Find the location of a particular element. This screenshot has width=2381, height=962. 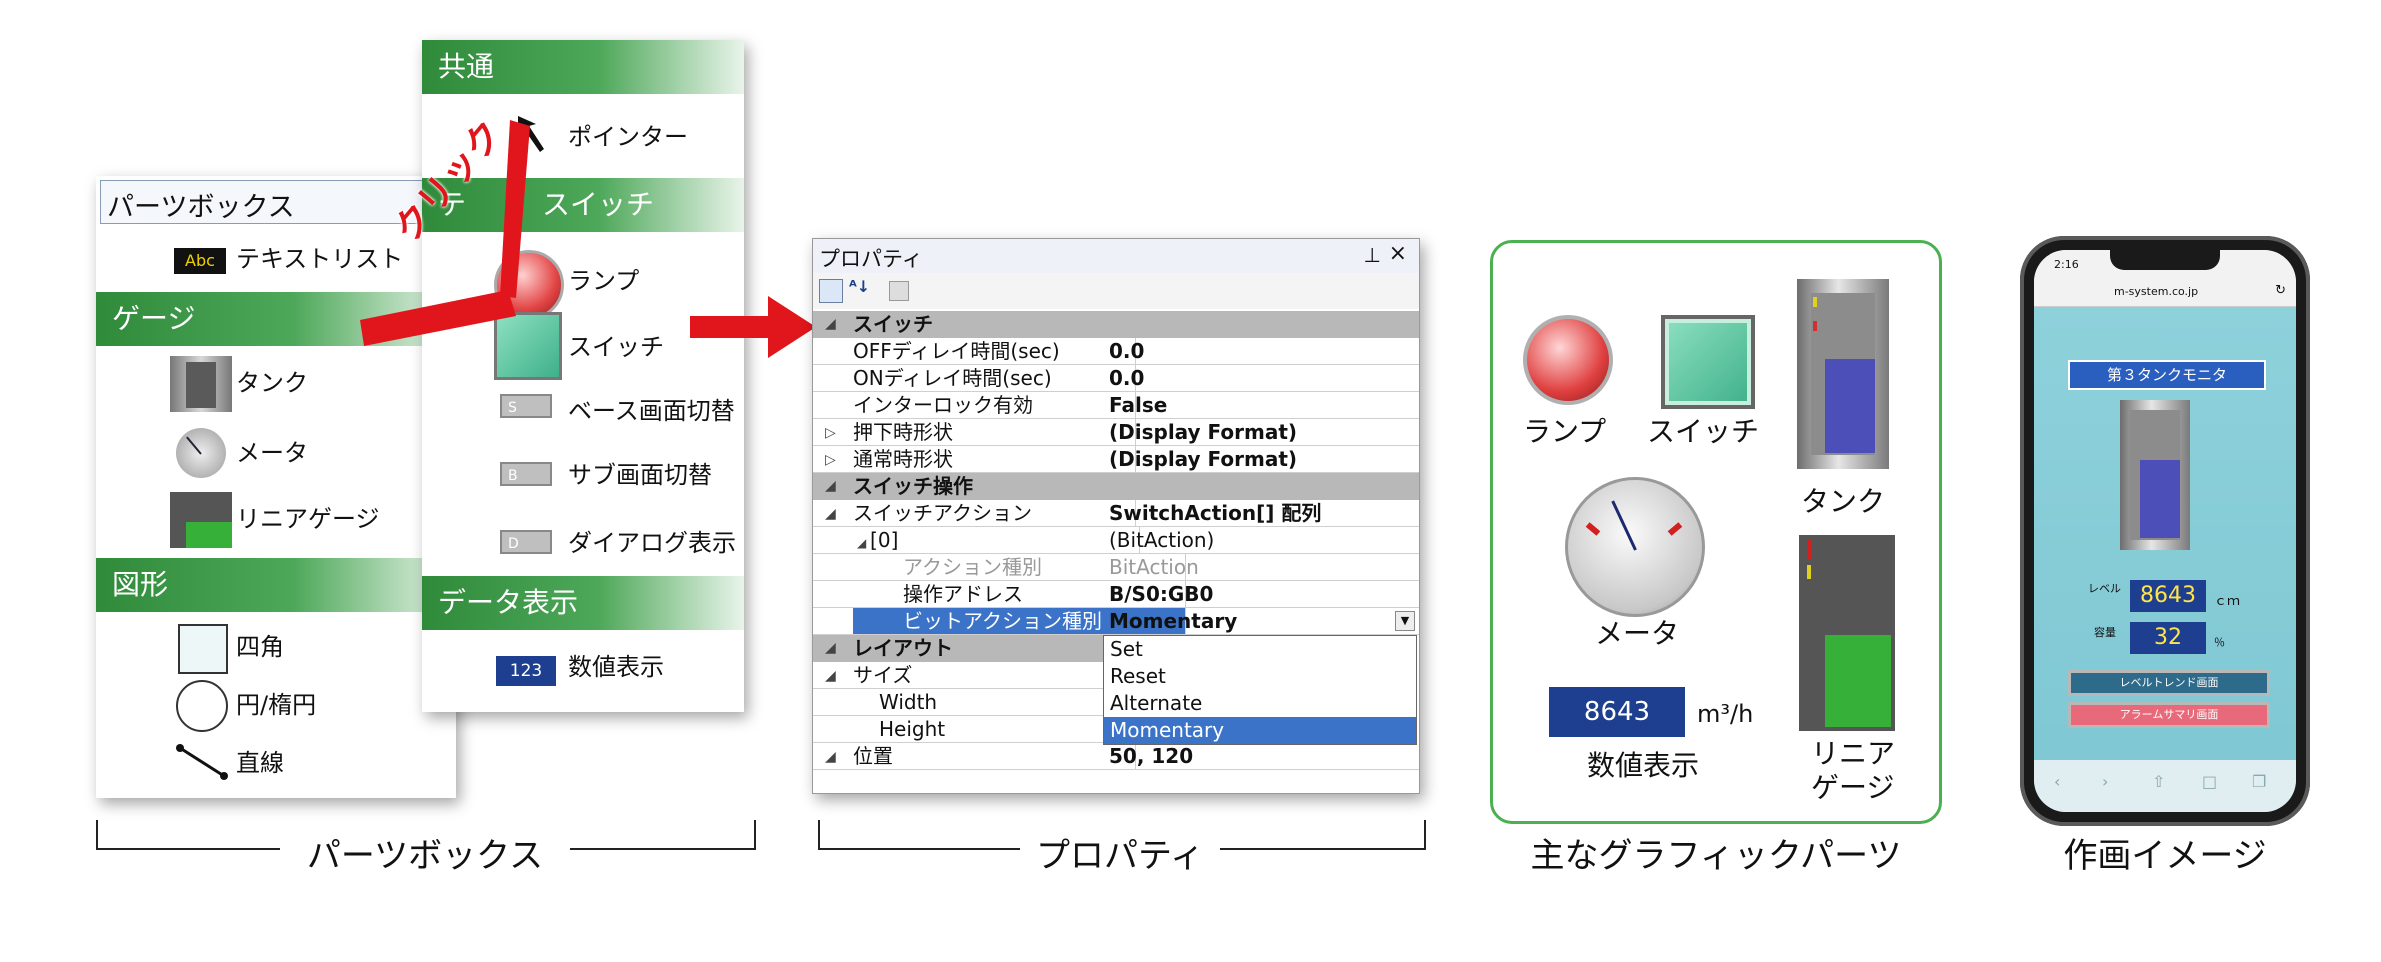

graphic-linear-label-1: リニア is located at coordinates (1853, 753).